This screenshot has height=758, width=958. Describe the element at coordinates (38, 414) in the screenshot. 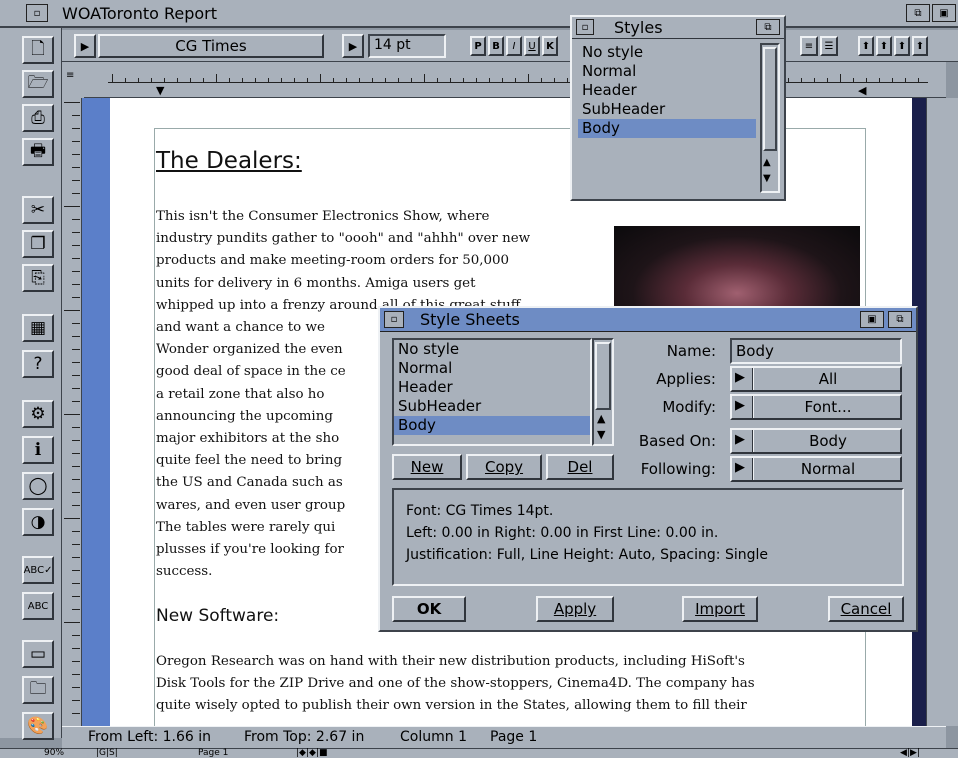

I see `settings-icon: ⚙` at that location.